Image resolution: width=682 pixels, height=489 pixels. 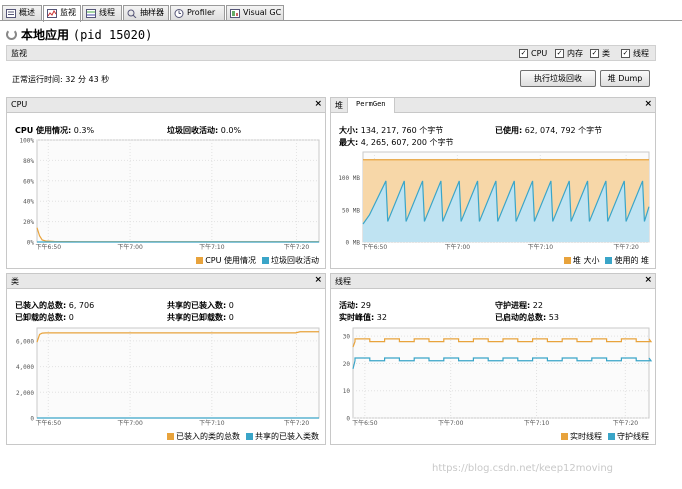 I want to click on uptime-text: 正常运行时间: 32 分 43 秒, so click(x=61, y=79).